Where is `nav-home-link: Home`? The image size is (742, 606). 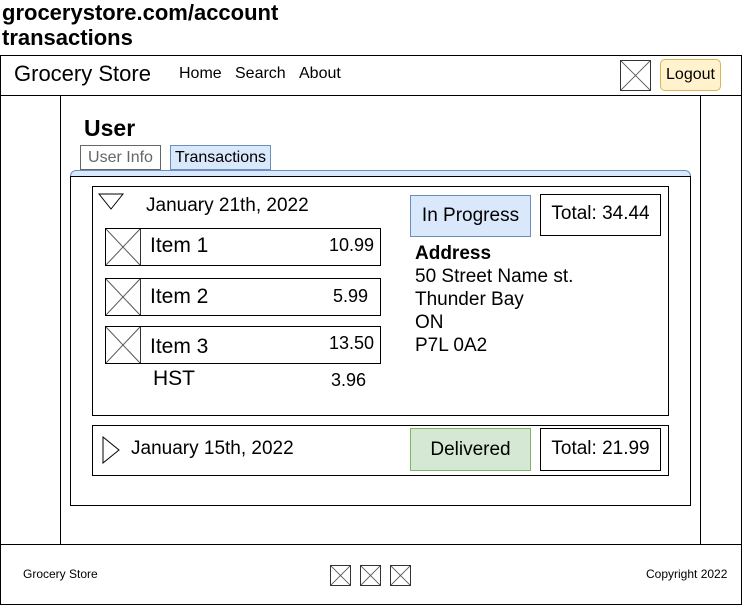 nav-home-link: Home is located at coordinates (200, 74).